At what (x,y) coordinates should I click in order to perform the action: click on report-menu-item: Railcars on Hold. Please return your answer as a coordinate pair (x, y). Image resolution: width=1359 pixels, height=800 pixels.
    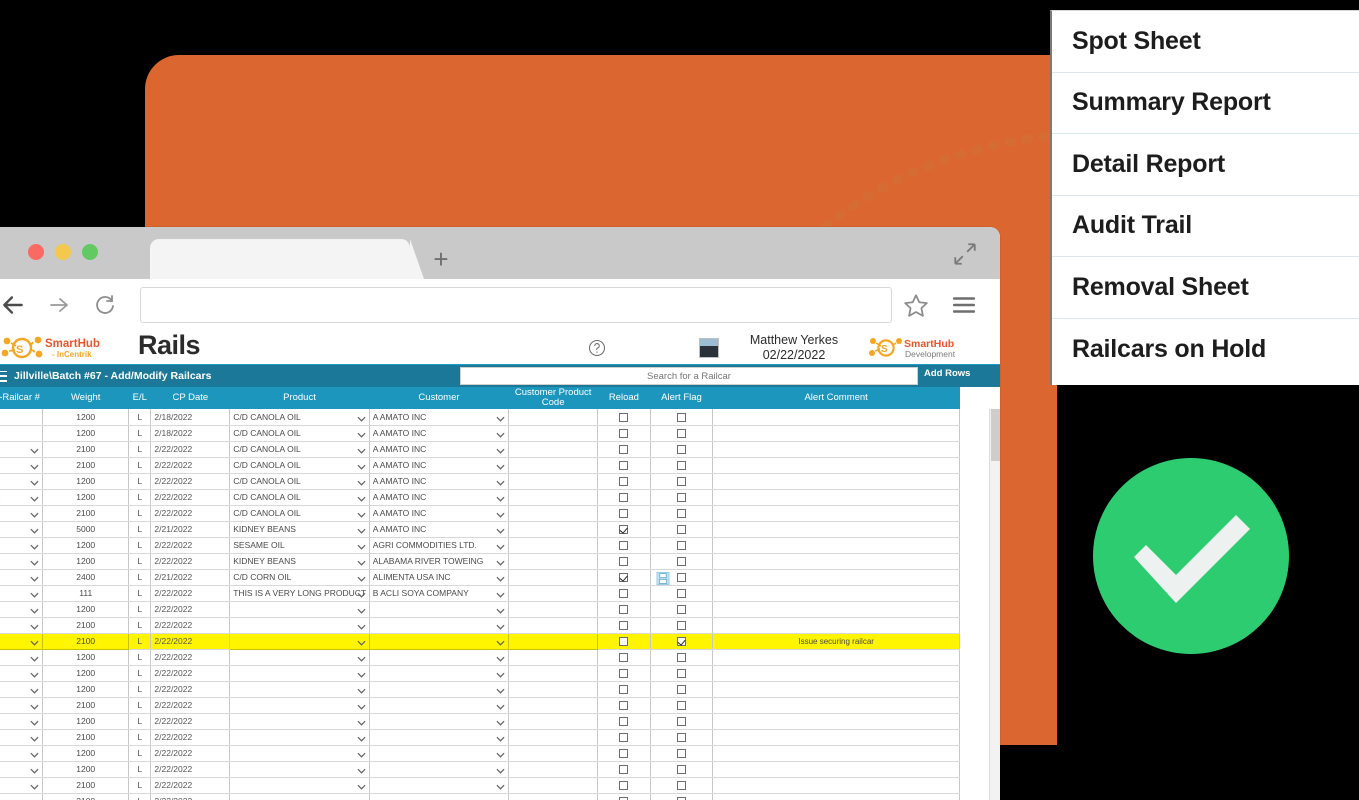
    Looking at the image, I should click on (1205, 350).